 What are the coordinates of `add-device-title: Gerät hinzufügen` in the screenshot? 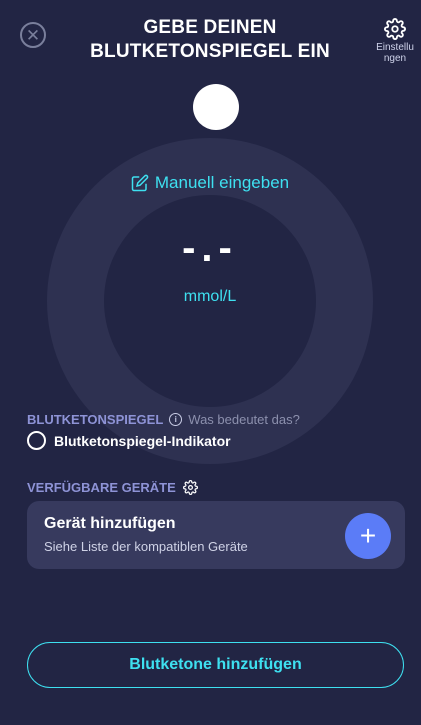 It's located at (110, 523).